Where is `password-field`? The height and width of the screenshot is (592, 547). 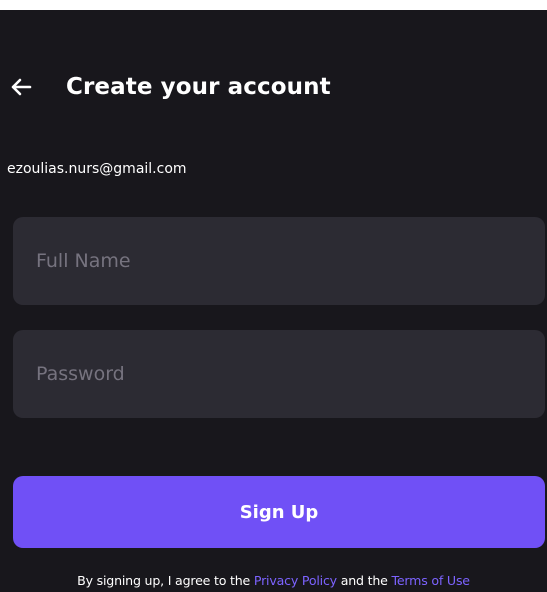 password-field is located at coordinates (279, 374).